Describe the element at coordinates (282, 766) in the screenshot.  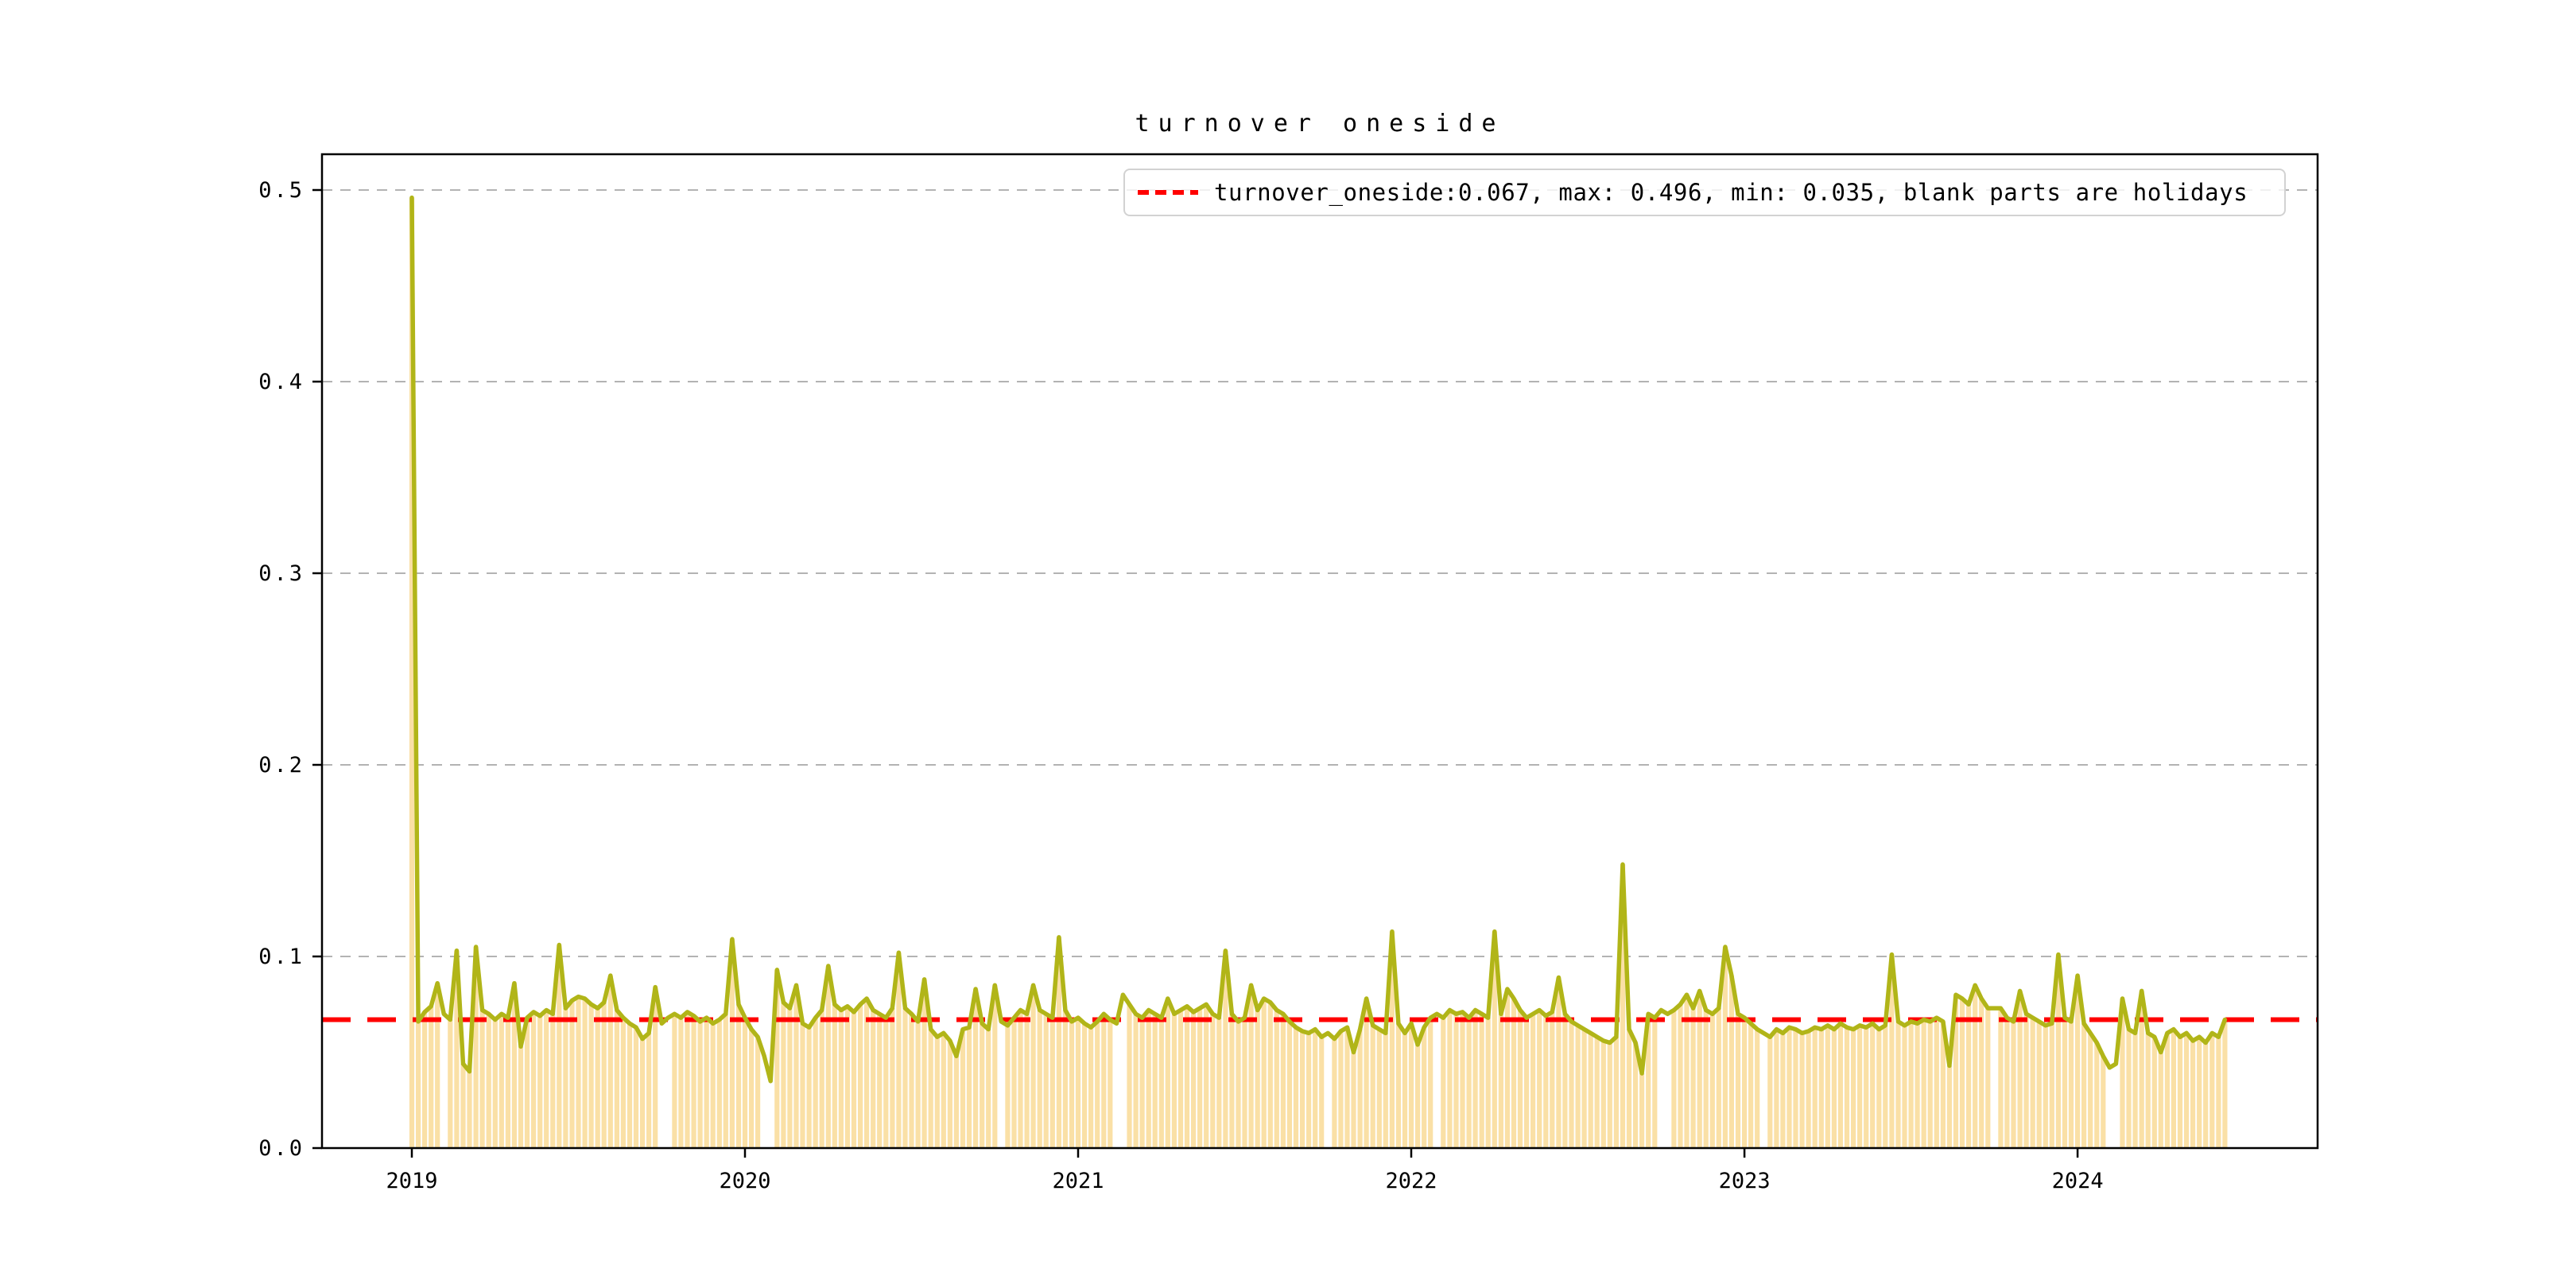
I see `y-tick-label: 0.2` at that location.